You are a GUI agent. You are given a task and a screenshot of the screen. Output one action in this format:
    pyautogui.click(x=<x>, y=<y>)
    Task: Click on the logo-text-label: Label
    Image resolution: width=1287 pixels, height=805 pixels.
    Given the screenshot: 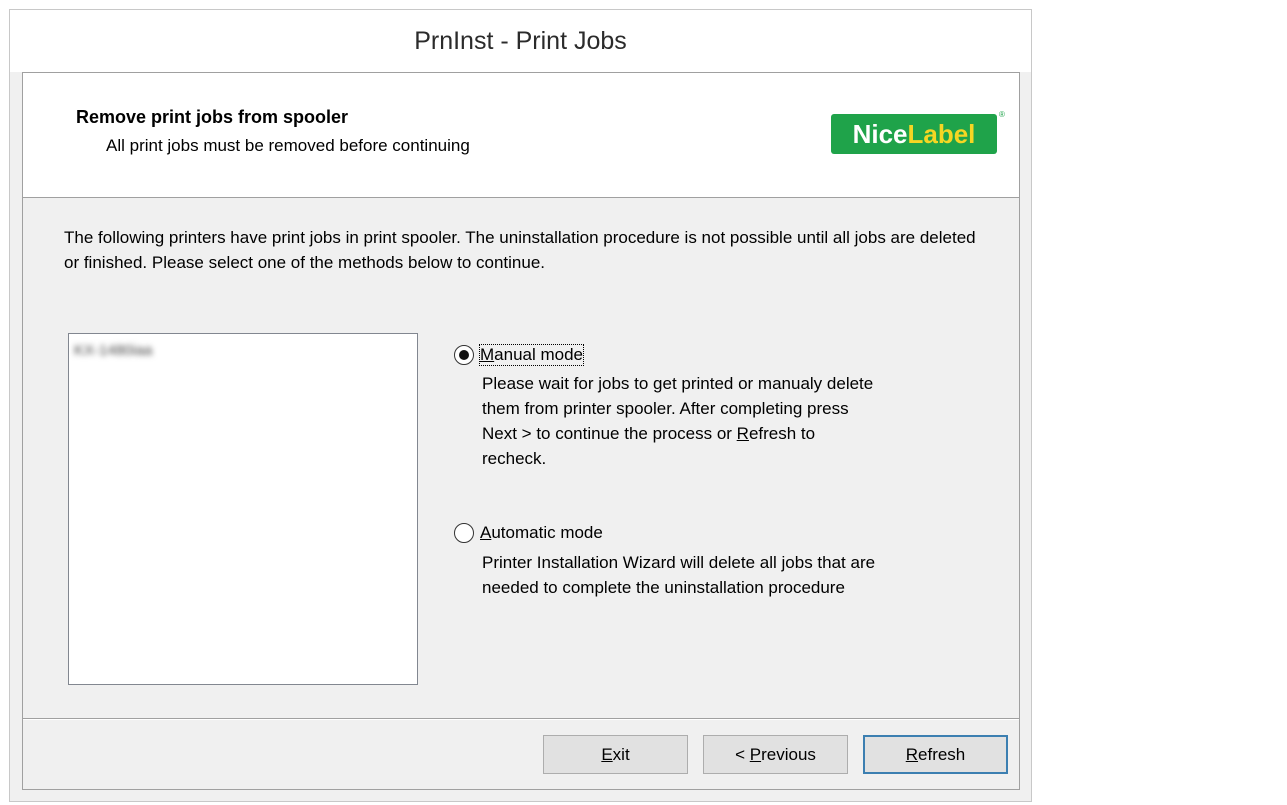 What is the action you would take?
    pyautogui.click(x=941, y=134)
    